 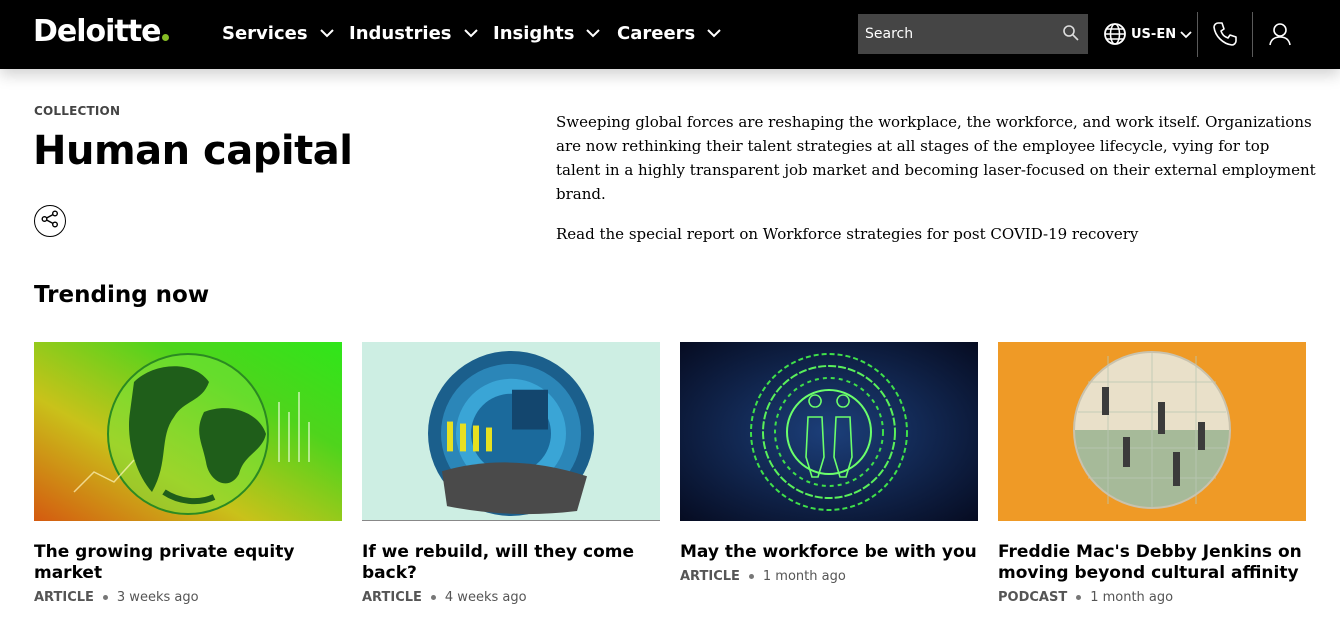 What do you see at coordinates (511, 431) in the screenshot?
I see `card-image-tunnel` at bounding box center [511, 431].